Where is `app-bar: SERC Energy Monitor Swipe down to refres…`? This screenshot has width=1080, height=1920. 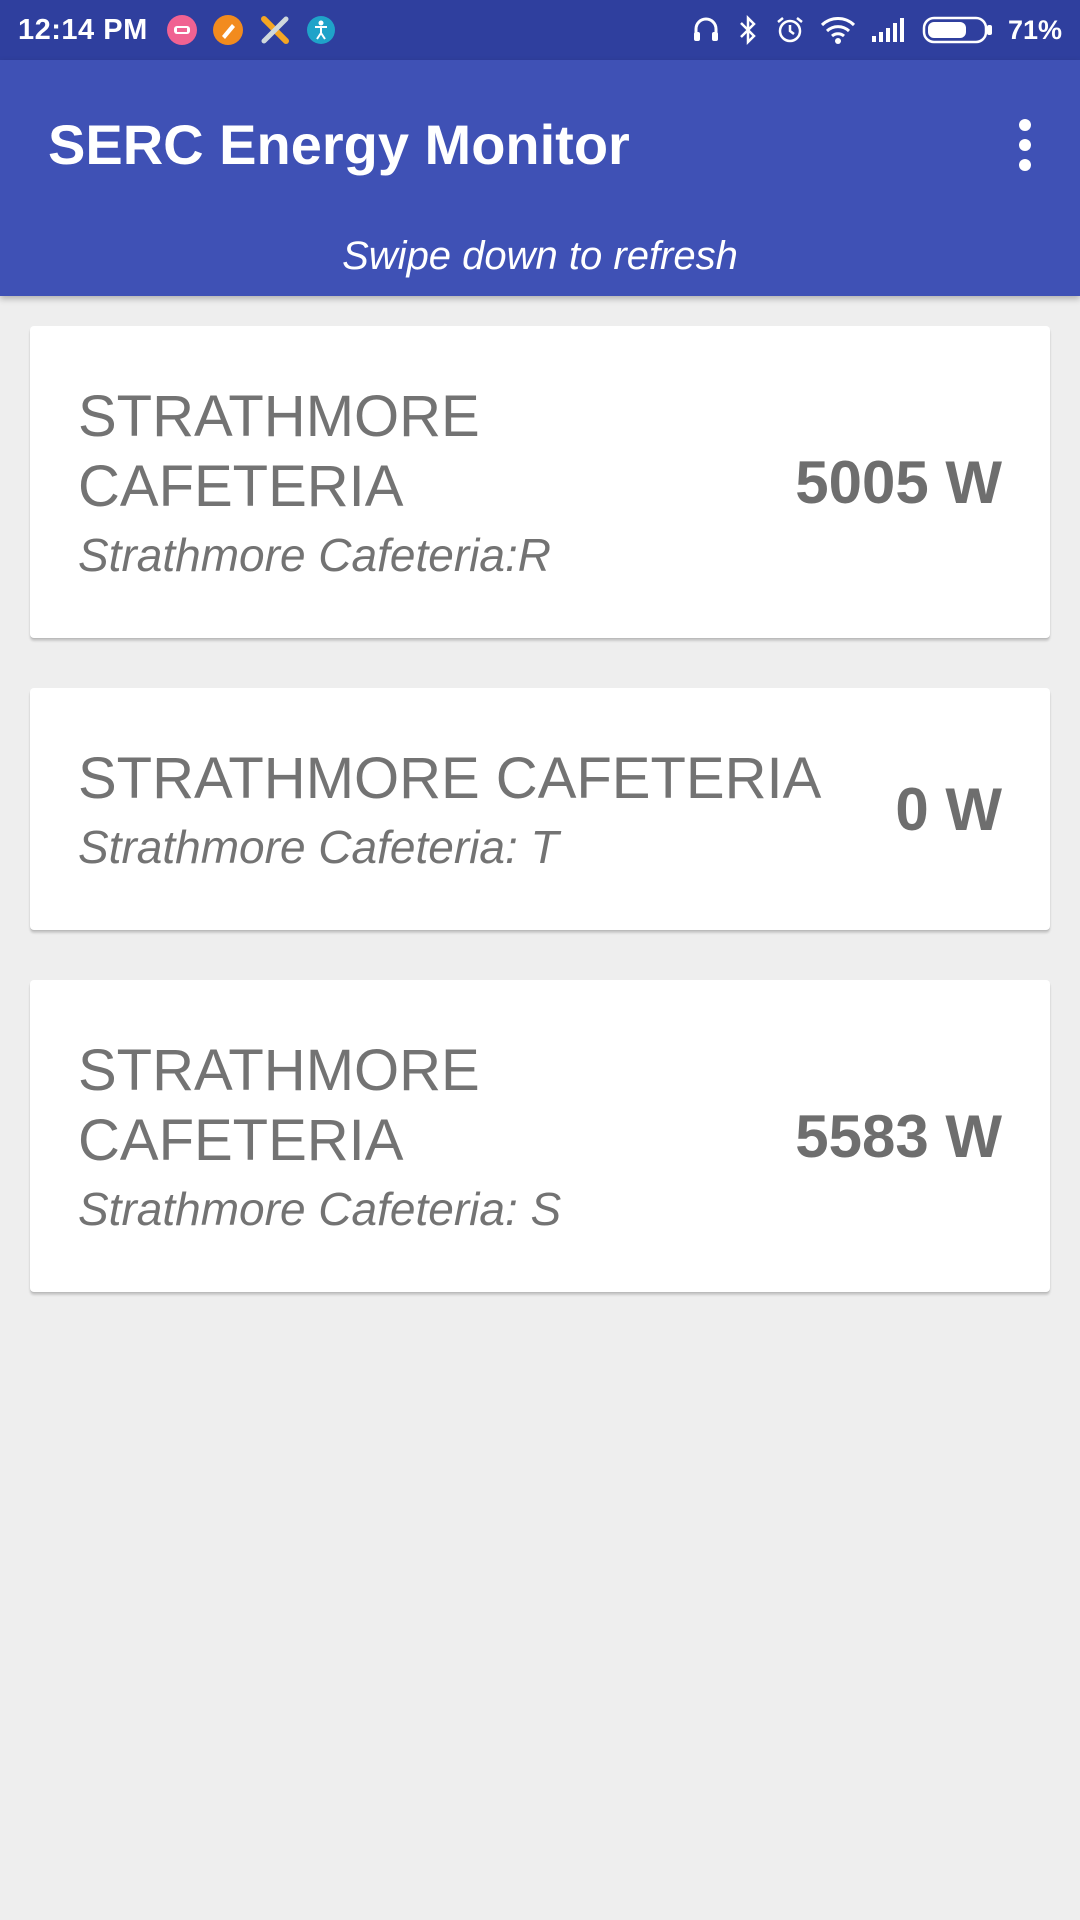
app-bar: SERC Energy Monitor Swipe down to refres… is located at coordinates (540, 178).